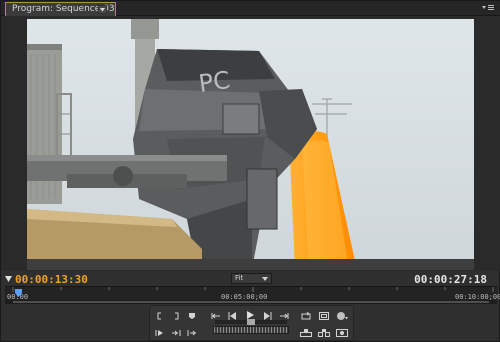  I want to click on output-icon, so click(342, 316).